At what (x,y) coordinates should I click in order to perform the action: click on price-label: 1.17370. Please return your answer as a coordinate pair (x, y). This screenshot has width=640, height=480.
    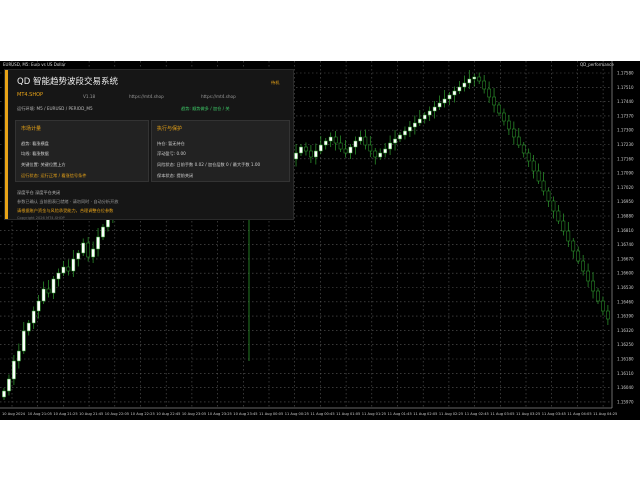
    Looking at the image, I should click on (625, 115).